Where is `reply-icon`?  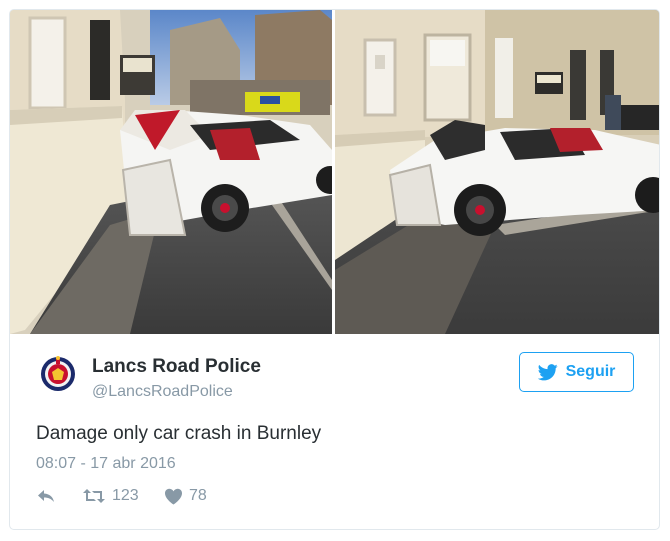 reply-icon is located at coordinates (46, 496).